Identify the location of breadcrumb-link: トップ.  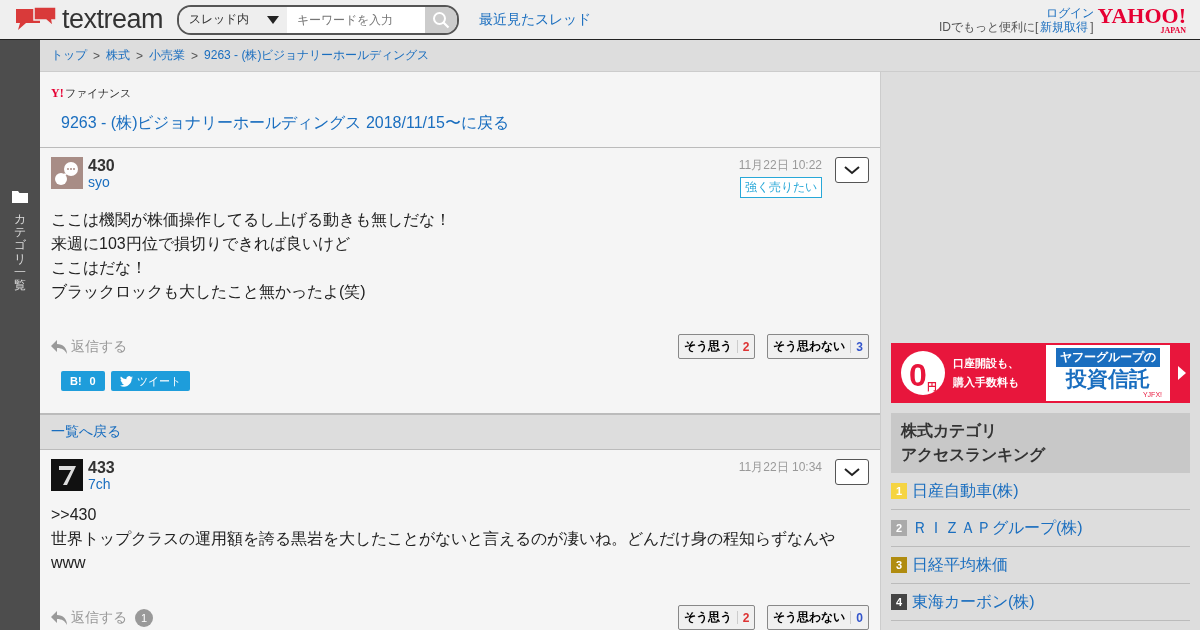
(69, 55).